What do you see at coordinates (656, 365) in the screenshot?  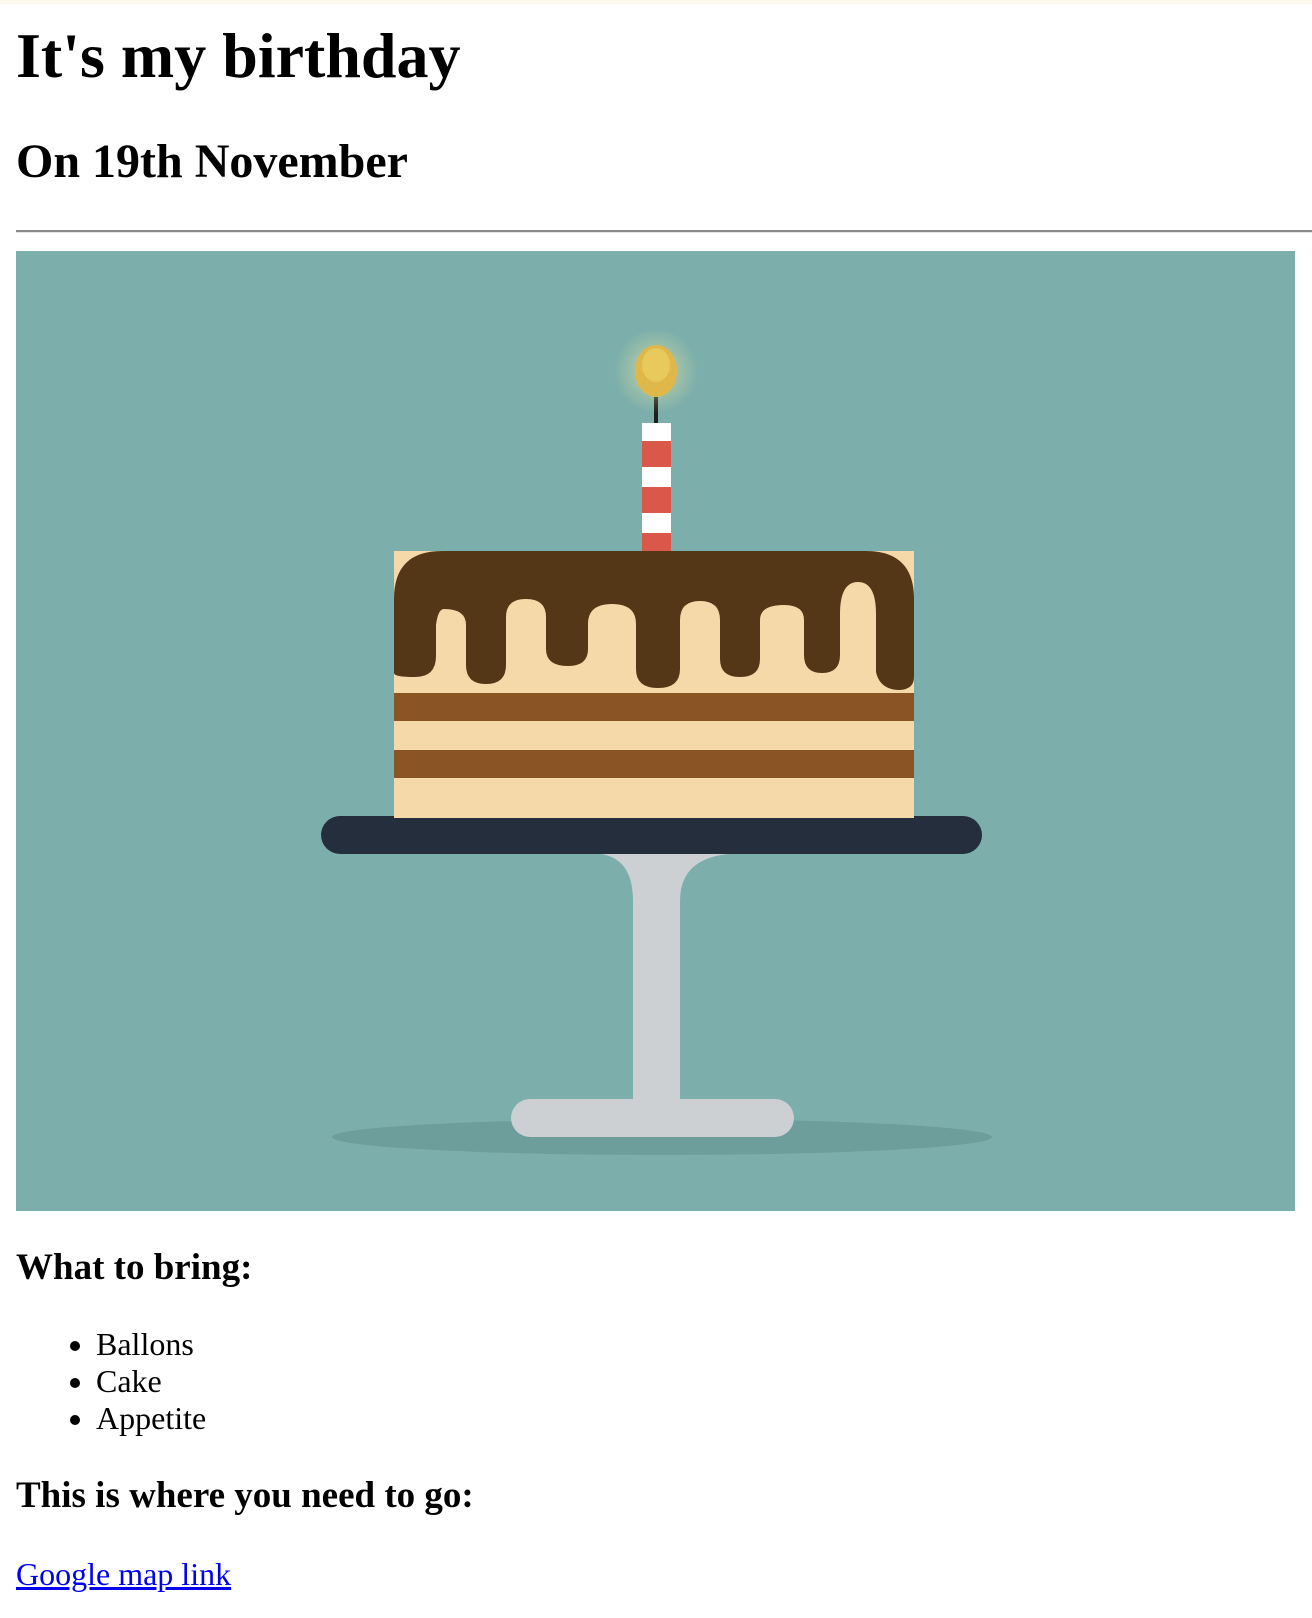 I see `candle-flame-core` at bounding box center [656, 365].